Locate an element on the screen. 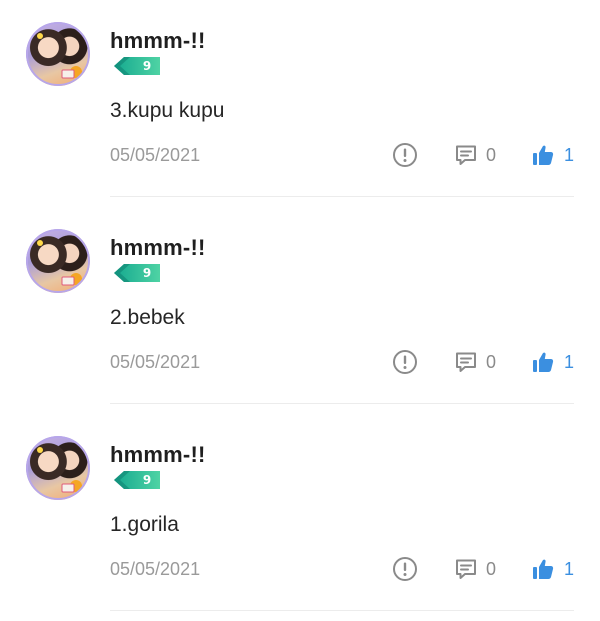 This screenshot has width=600, height=621. comment-text: 1.gorila is located at coordinates (144, 524).